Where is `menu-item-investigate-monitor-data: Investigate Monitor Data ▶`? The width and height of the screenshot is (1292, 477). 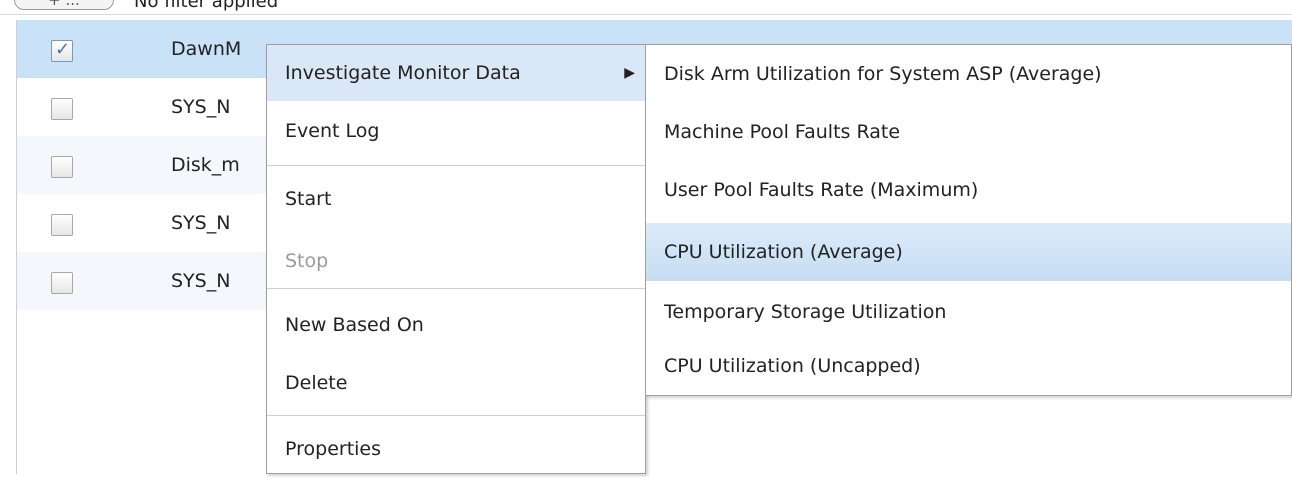
menu-item-investigate-monitor-data: Investigate Monitor Data ▶ is located at coordinates (456, 73).